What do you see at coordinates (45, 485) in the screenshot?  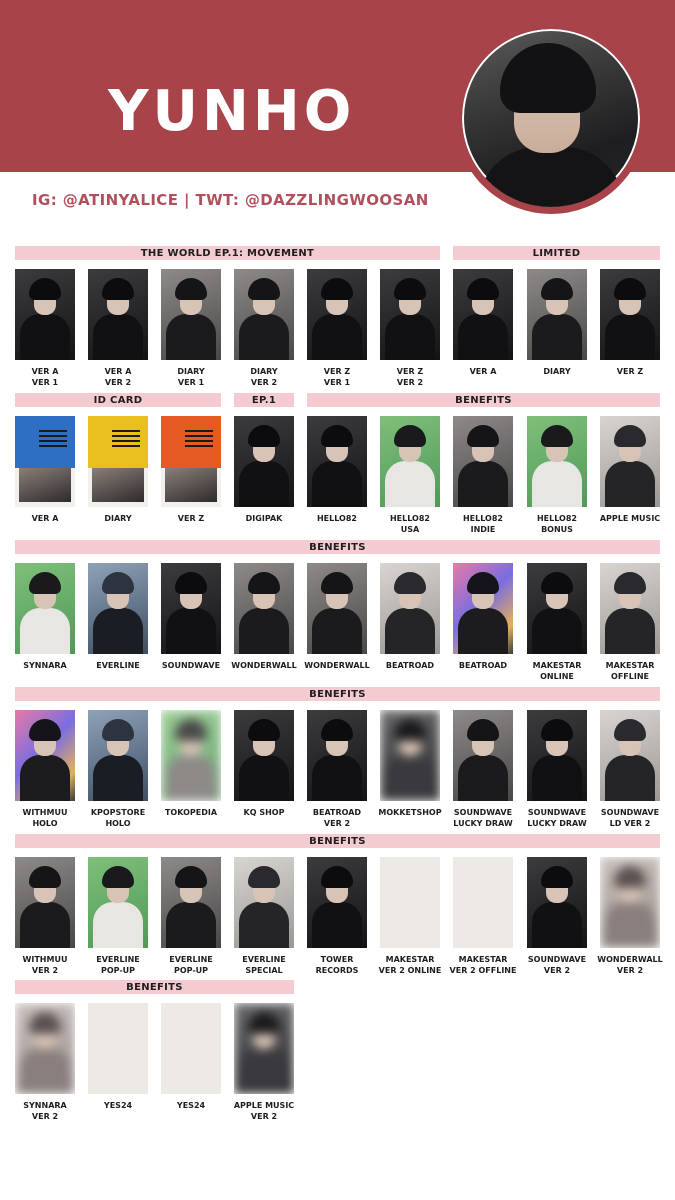 I see `id-card-portrait` at bounding box center [45, 485].